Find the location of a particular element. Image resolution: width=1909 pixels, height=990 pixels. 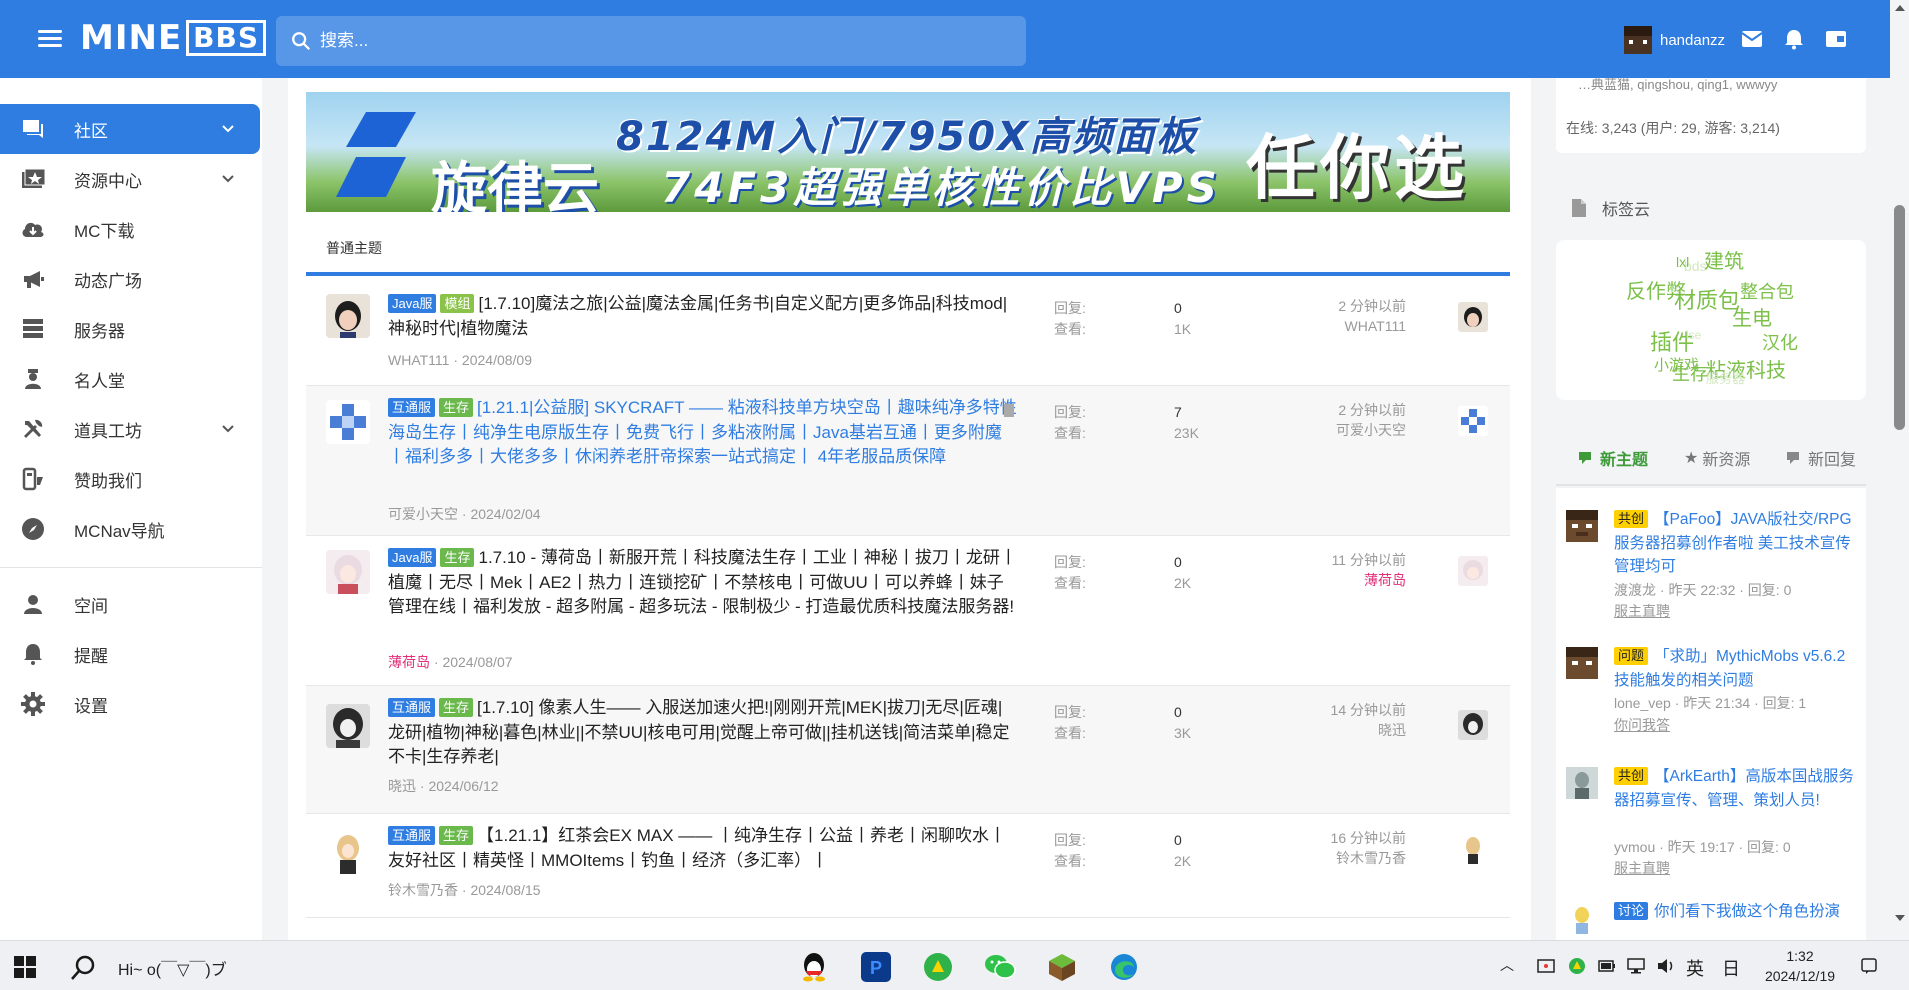

feed-title: 讨论 你们看下我做这个角色扮演 is located at coordinates (1734, 912).